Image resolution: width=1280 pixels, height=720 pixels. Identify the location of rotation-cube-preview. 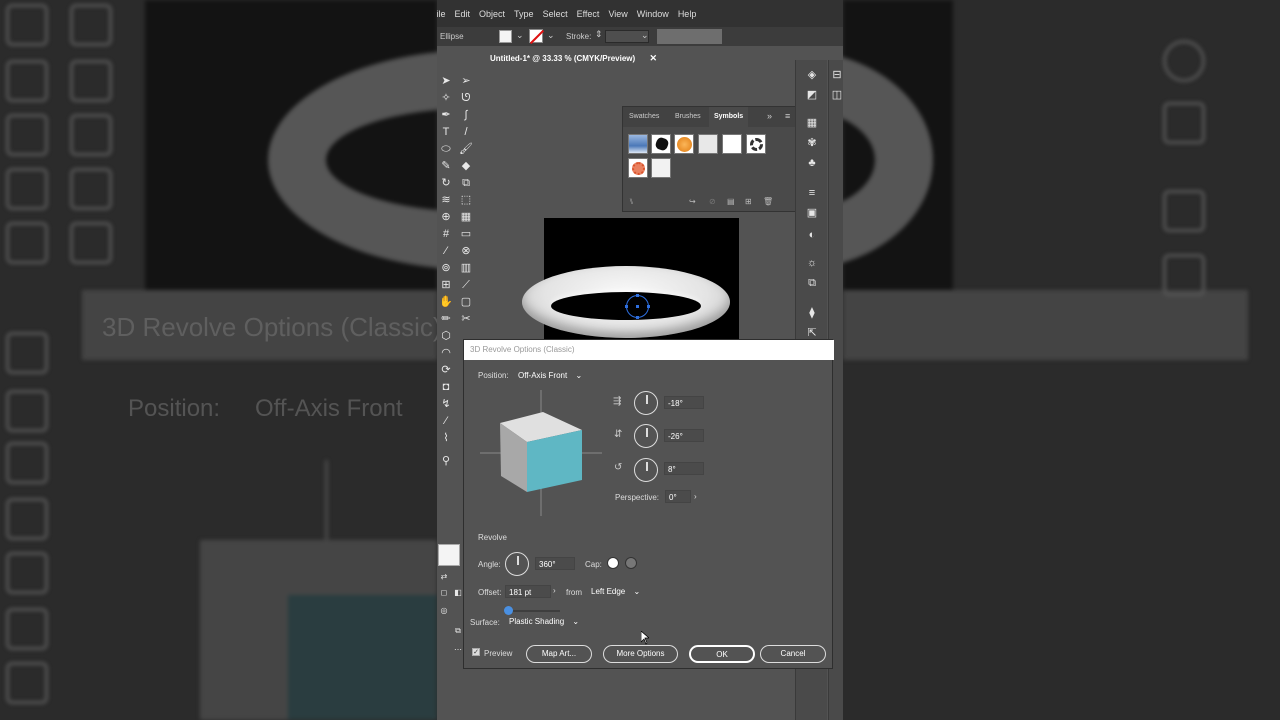
(541, 453).